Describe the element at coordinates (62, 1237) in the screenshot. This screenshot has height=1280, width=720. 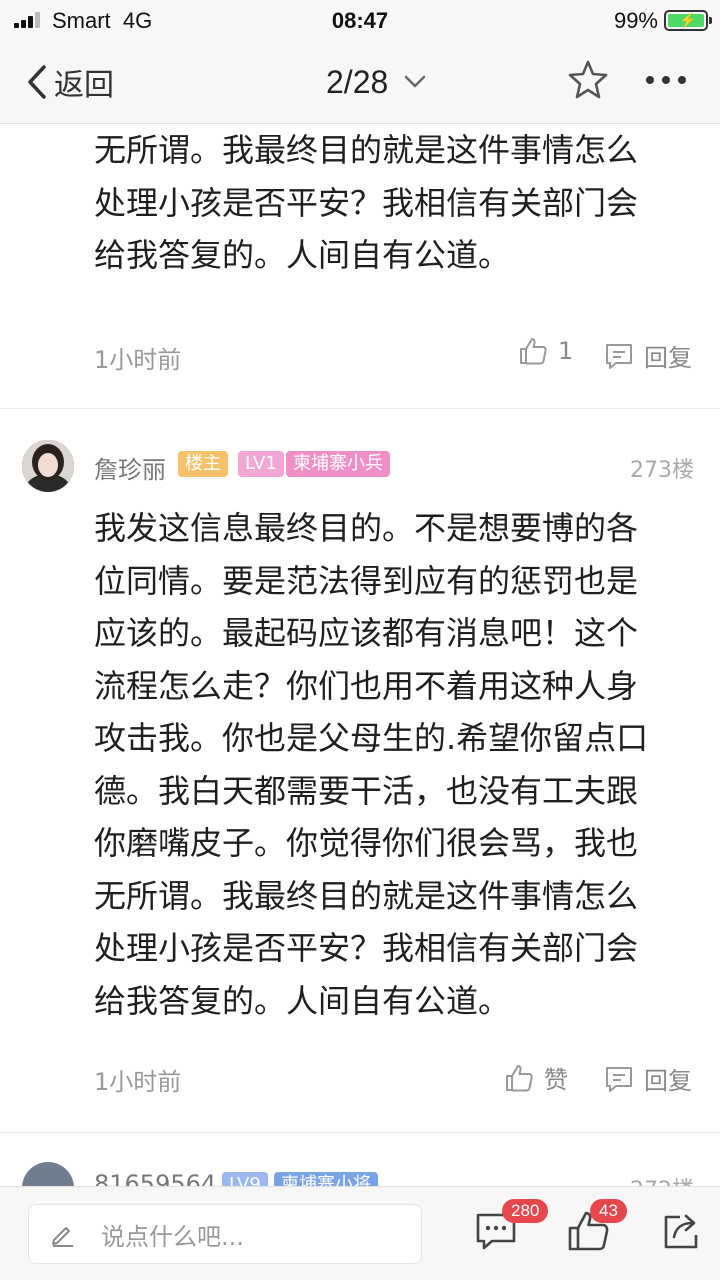
I see `pencil-icon` at that location.